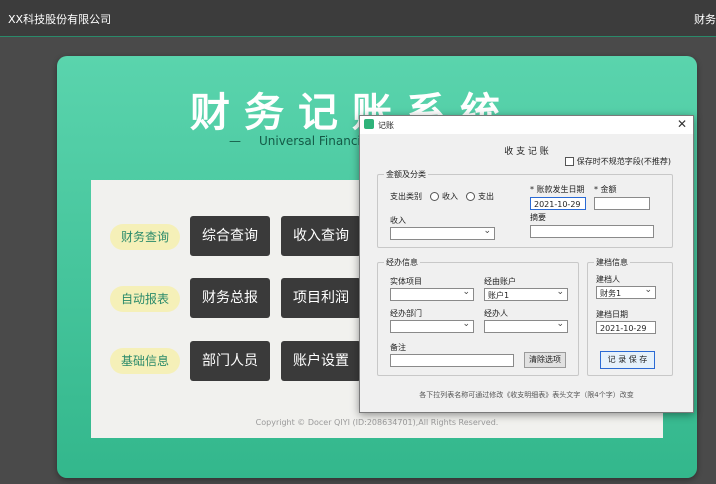 This screenshot has width=716, height=484. I want to click on category-select, so click(442, 232).